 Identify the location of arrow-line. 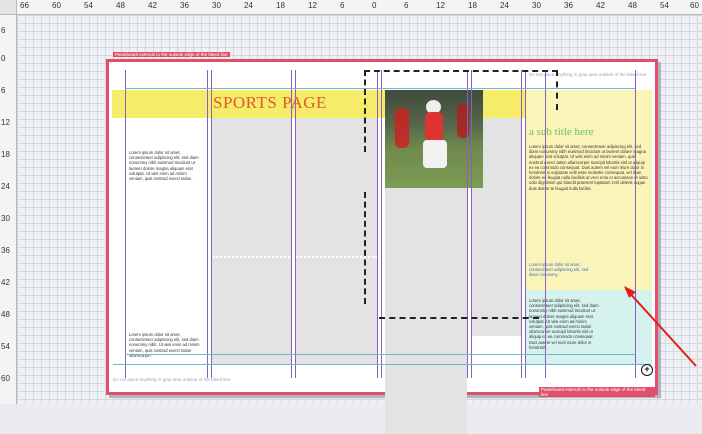
(661, 327).